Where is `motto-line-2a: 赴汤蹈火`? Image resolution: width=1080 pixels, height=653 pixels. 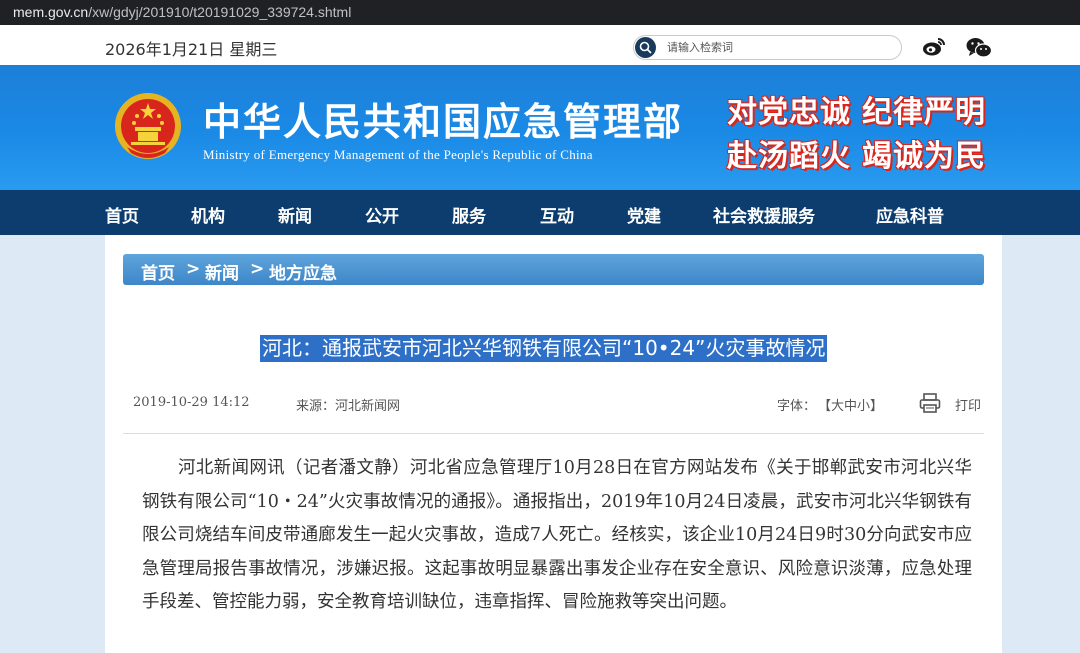 motto-line-2a: 赴汤蹈火 is located at coordinates (789, 156).